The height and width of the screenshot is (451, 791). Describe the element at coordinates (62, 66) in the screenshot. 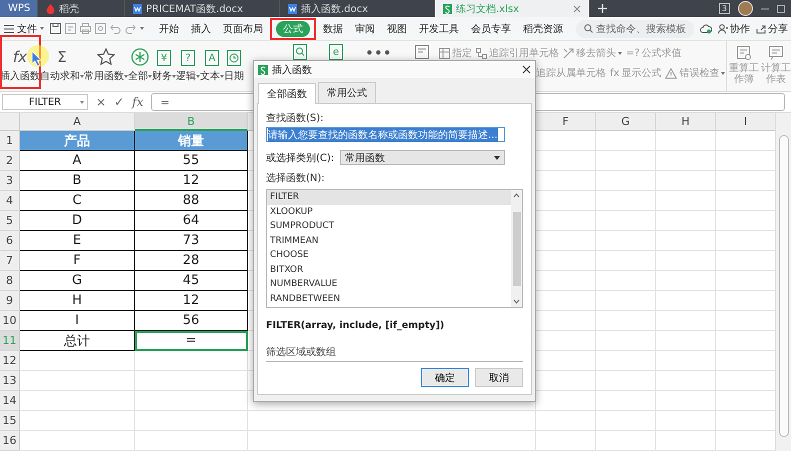

I see `ribbon-button: Σ 自动求和` at that location.